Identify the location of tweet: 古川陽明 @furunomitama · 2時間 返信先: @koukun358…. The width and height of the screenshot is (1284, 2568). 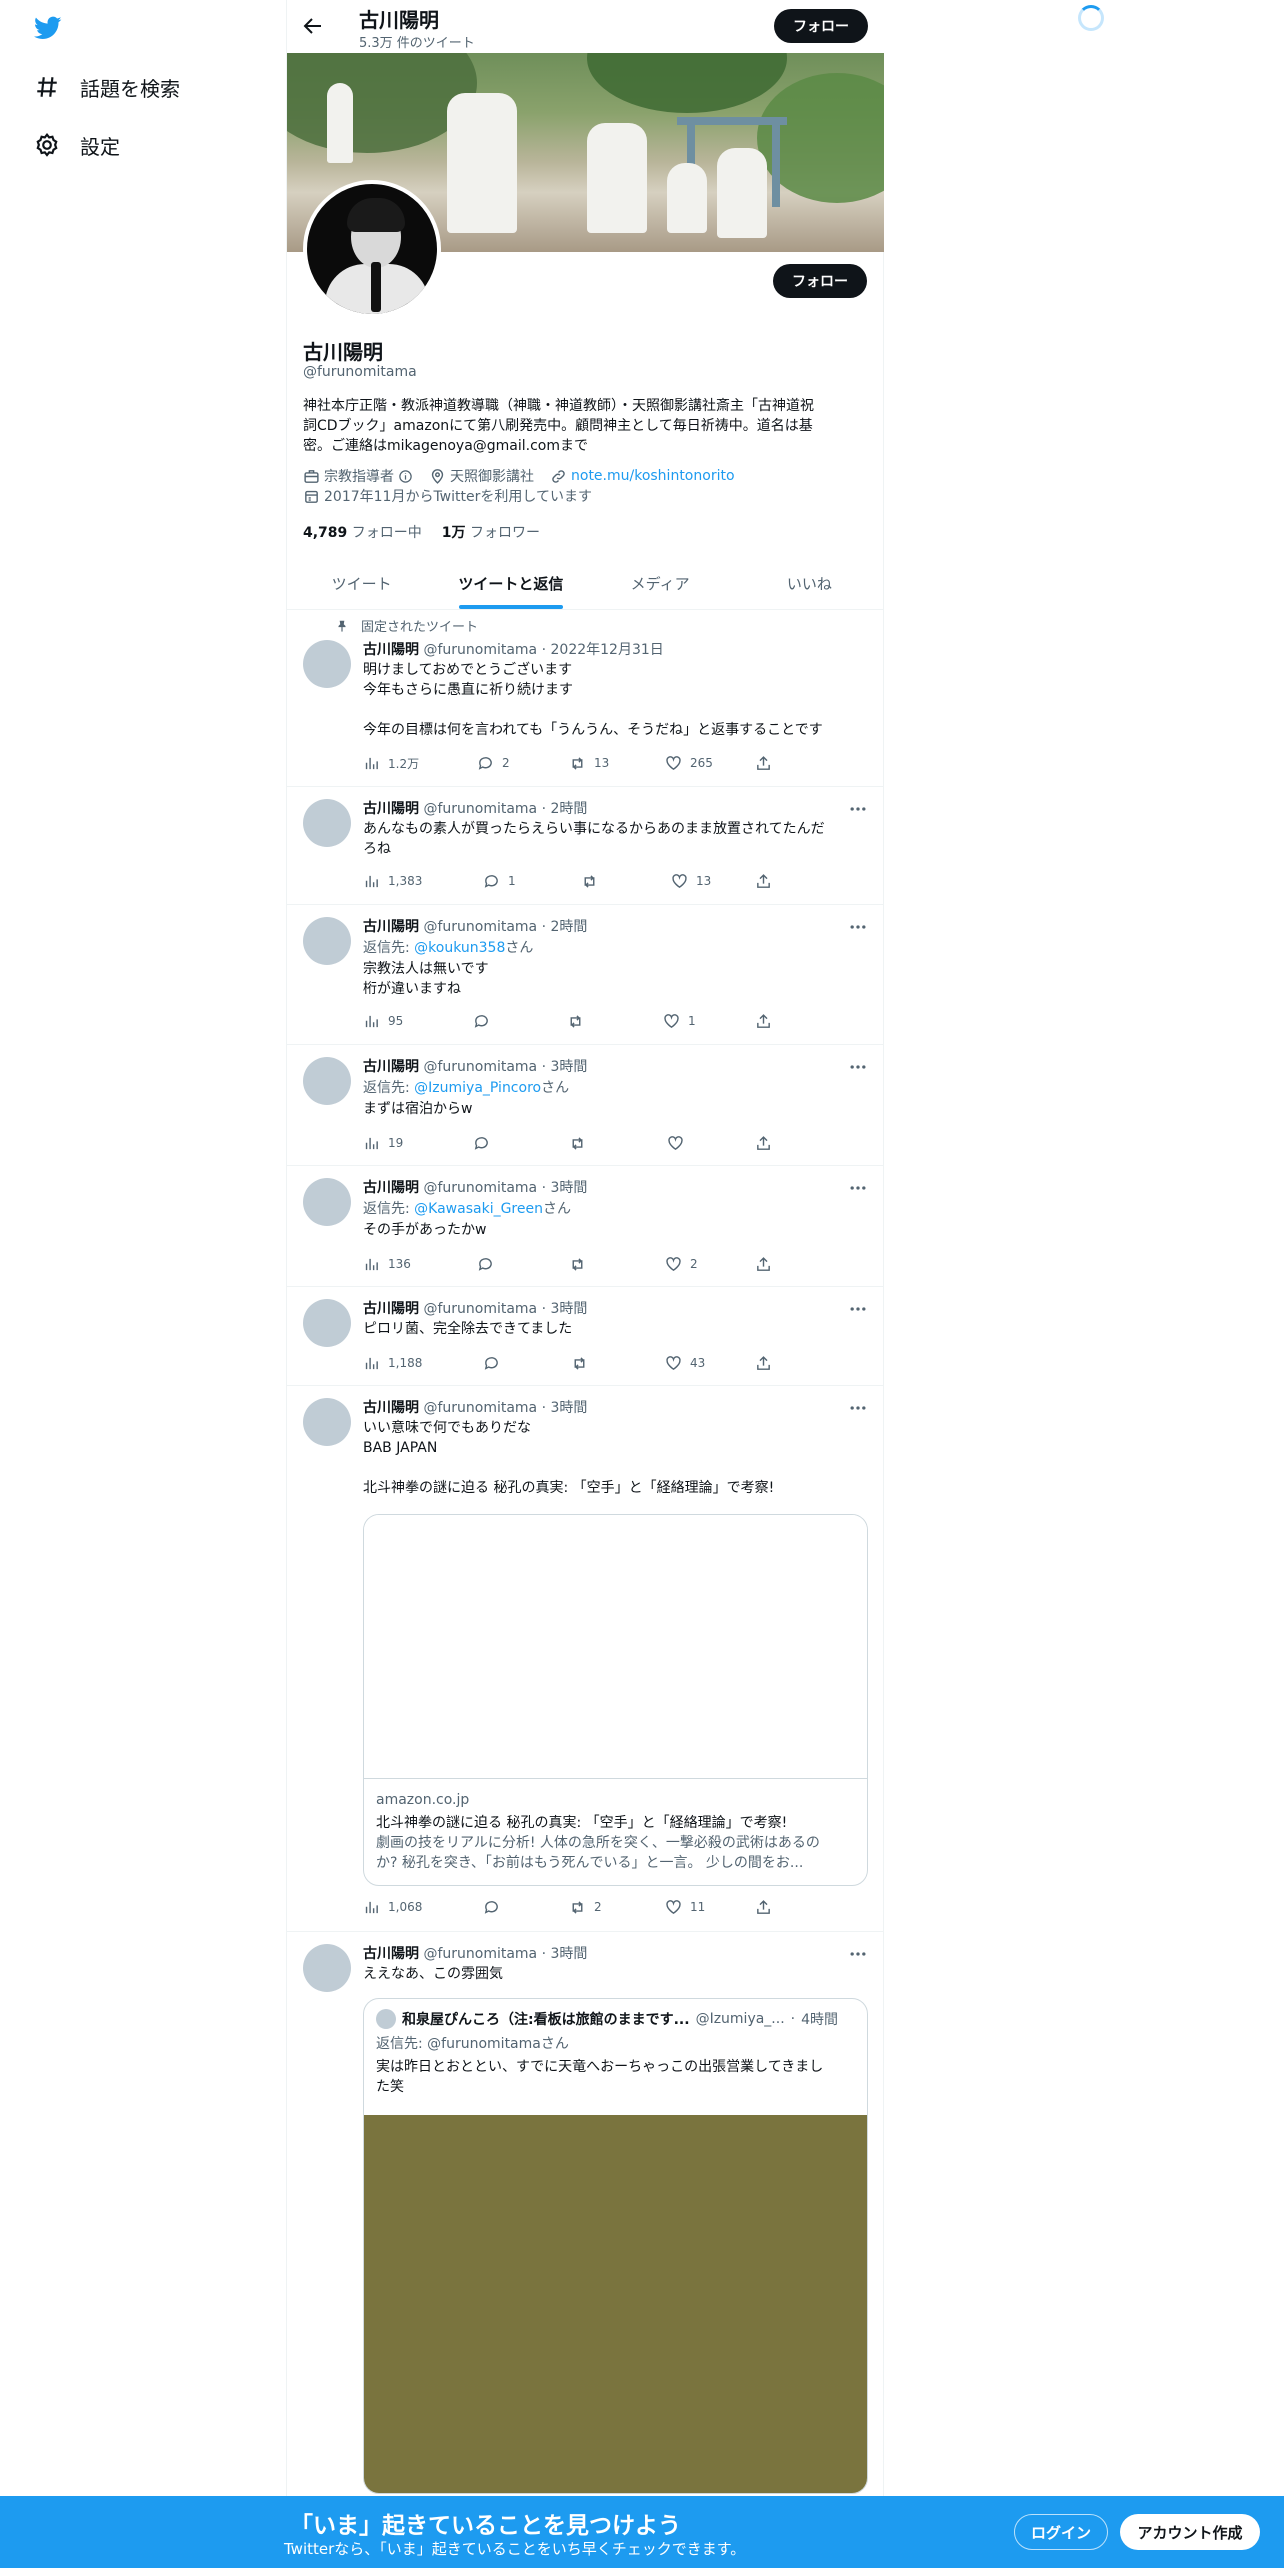
(585, 975).